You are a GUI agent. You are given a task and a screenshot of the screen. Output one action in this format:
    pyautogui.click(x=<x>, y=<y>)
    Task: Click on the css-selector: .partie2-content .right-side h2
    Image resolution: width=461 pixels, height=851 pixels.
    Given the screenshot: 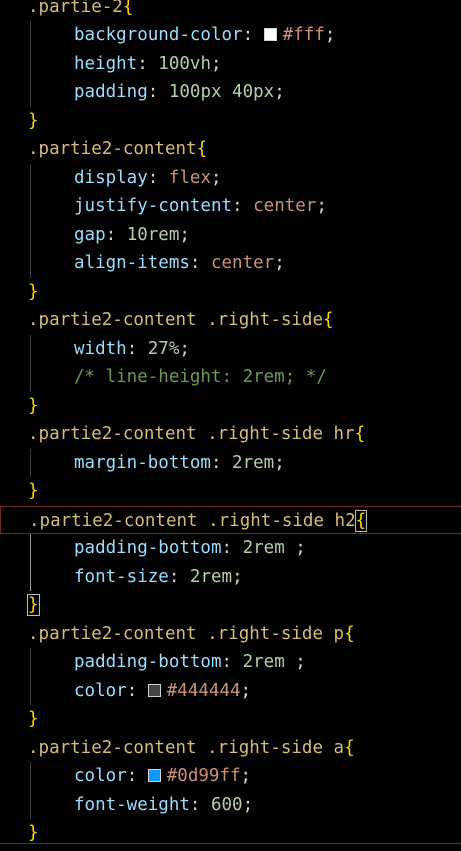 What is the action you would take?
    pyautogui.click(x=192, y=520)
    